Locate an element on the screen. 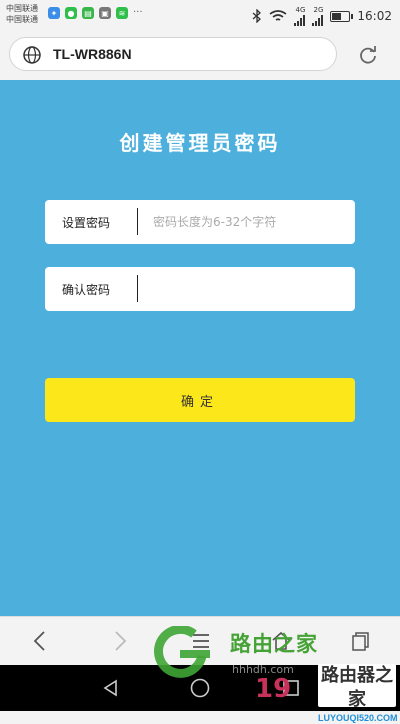 Image resolution: width=400 pixels, height=724 pixels. watermark-logo is located at coordinates (182, 652).